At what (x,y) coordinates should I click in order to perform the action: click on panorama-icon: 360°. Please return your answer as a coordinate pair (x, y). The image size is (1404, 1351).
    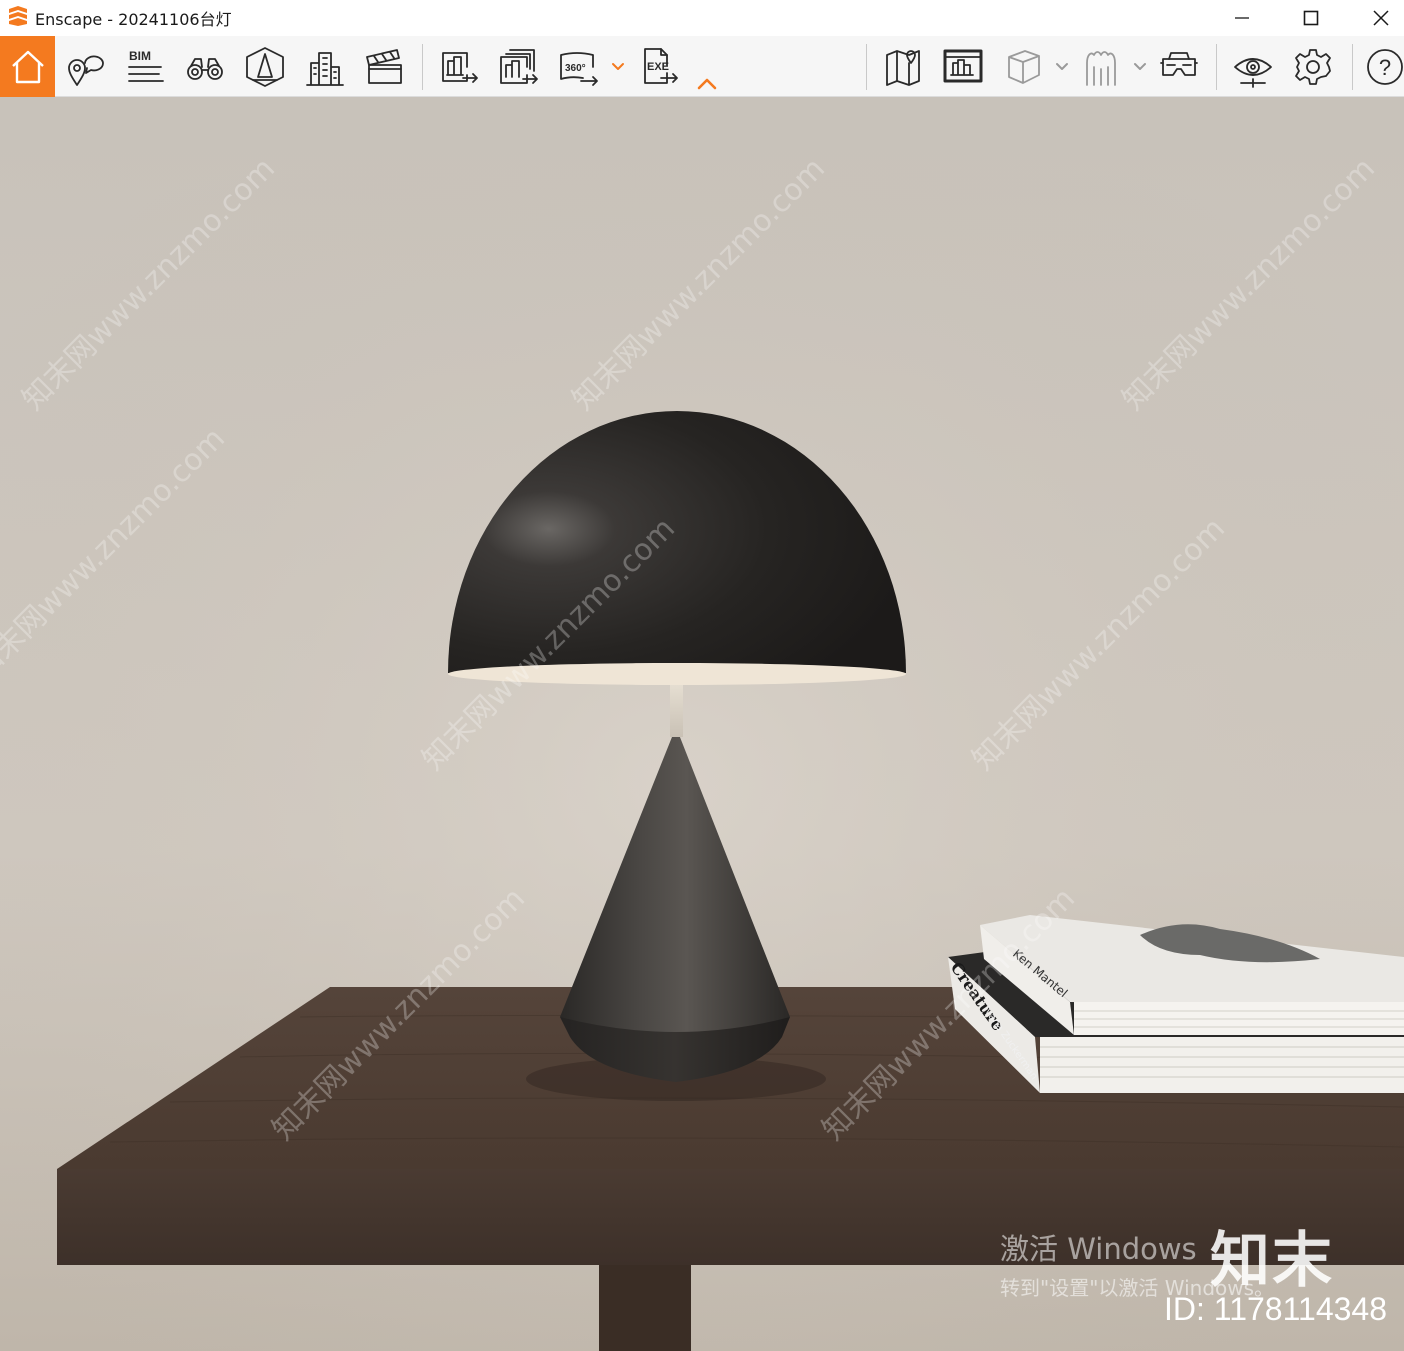
    Looking at the image, I should click on (579, 69).